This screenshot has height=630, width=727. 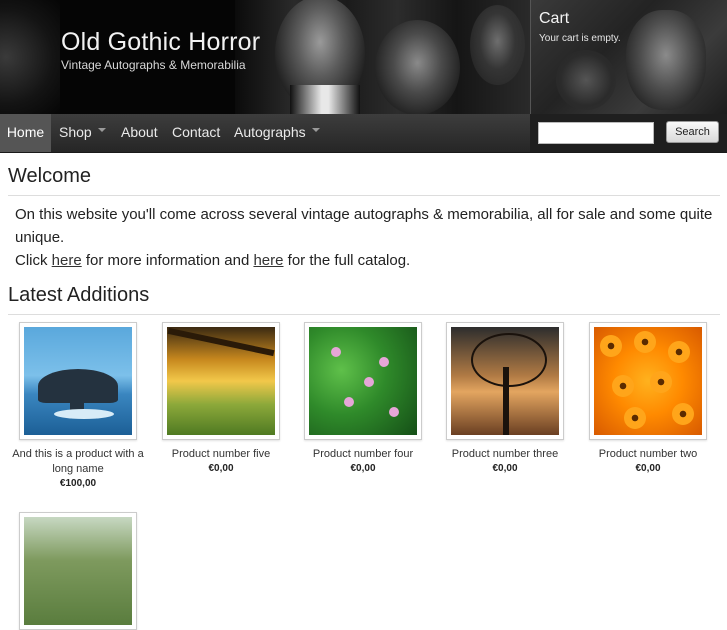 What do you see at coordinates (580, 38) in the screenshot?
I see `cart-status: Your cart is empty.` at bounding box center [580, 38].